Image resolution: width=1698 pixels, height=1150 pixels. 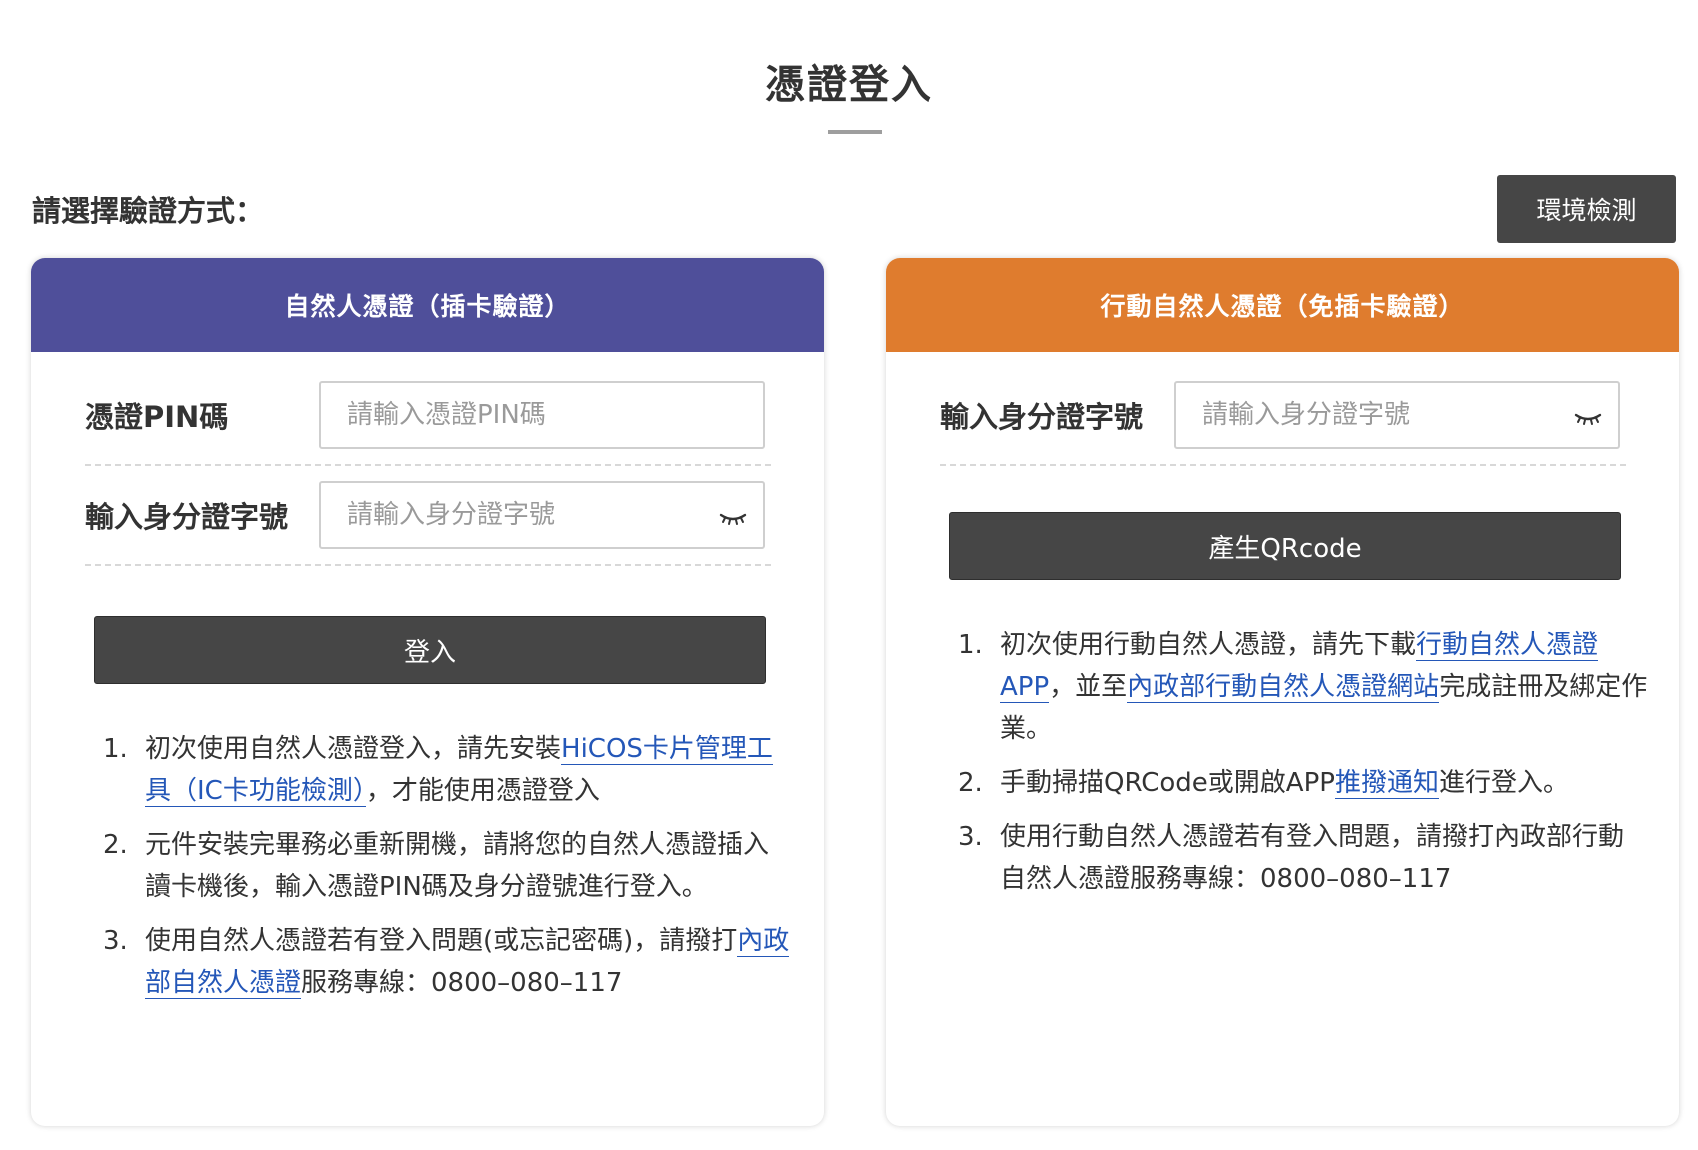 I want to click on moi-mobile-certificate-site-link: 內政部行動自然人憑證網站, so click(x=1283, y=687).